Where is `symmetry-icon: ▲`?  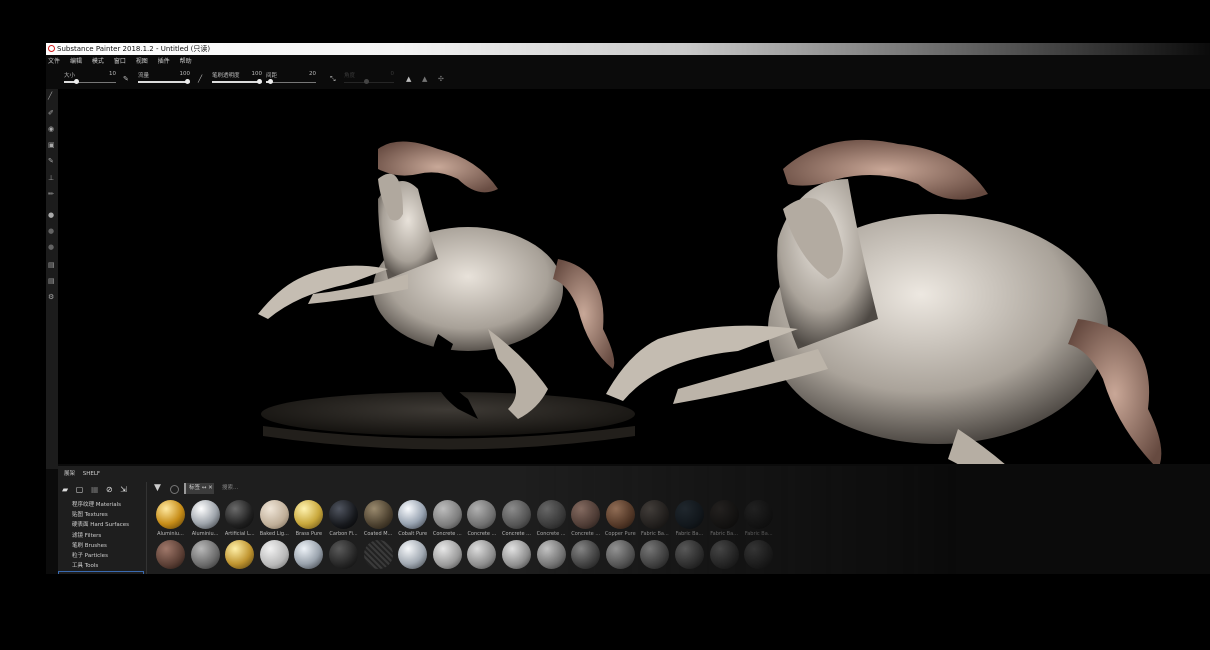 symmetry-icon: ▲ is located at coordinates (408, 79).